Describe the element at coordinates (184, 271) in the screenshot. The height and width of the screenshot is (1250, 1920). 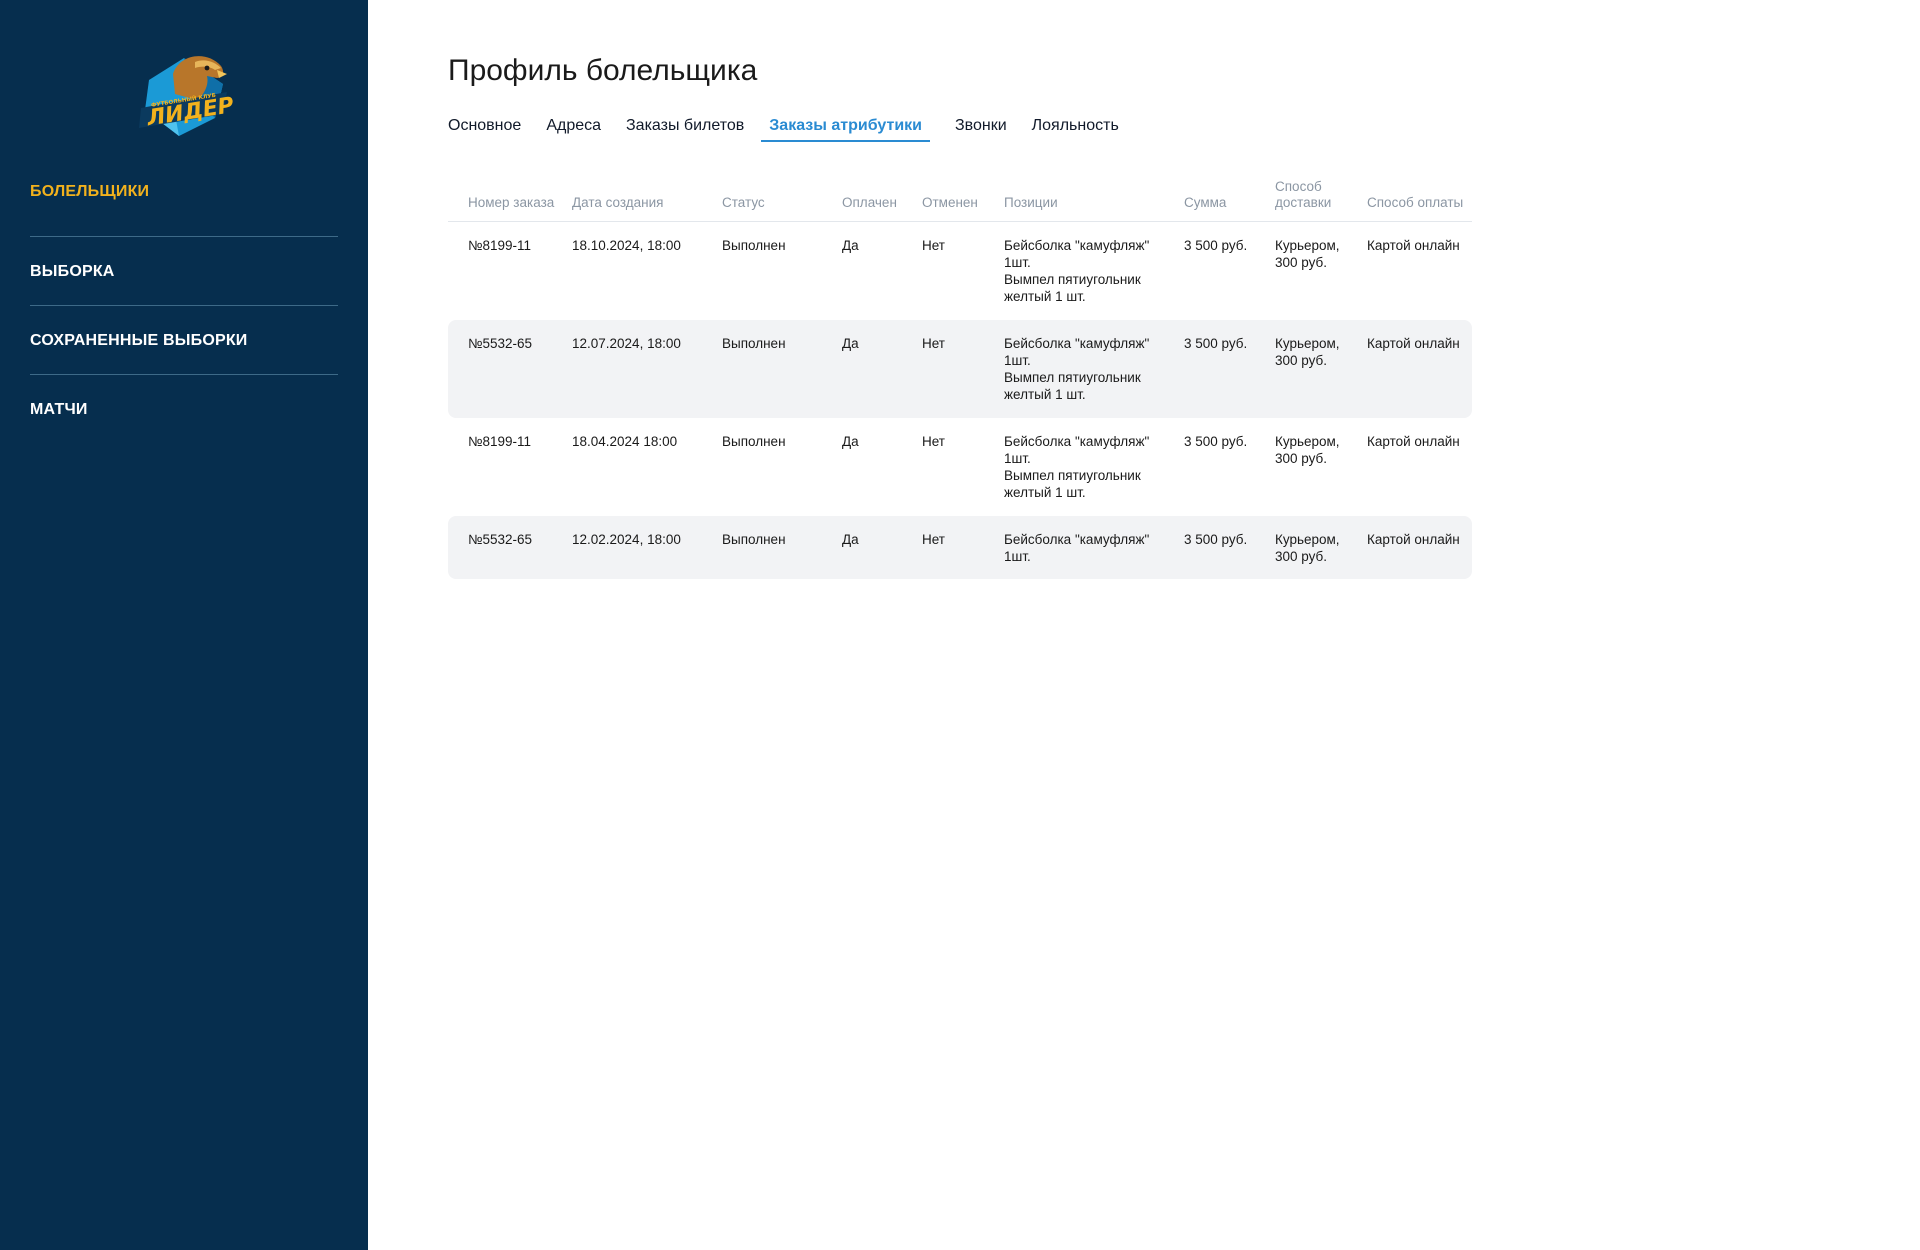
I see `sidebar-item-selection: ВЫБОРКА` at that location.